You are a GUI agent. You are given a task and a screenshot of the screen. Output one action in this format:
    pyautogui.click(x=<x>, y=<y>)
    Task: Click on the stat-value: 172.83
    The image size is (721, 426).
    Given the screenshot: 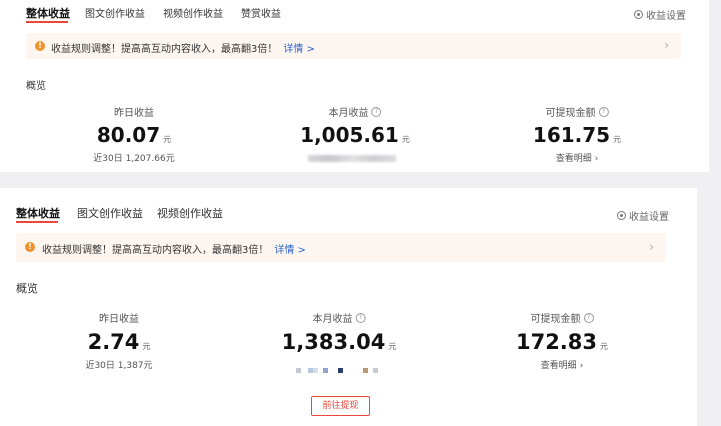 What is the action you would take?
    pyautogui.click(x=556, y=342)
    